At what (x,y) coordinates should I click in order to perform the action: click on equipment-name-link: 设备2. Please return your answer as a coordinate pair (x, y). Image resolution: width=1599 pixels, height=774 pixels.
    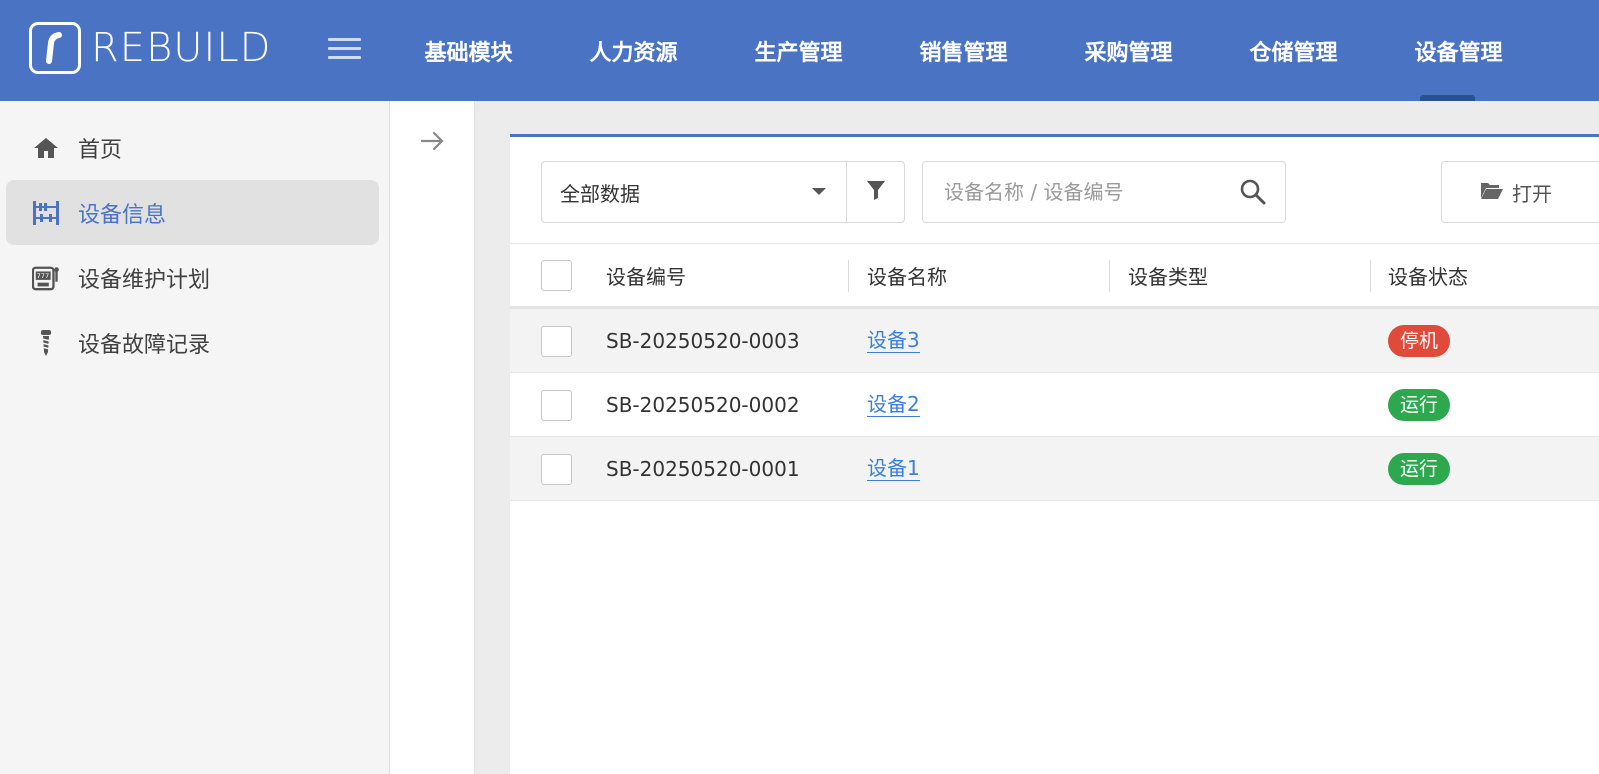
    Looking at the image, I should click on (893, 404).